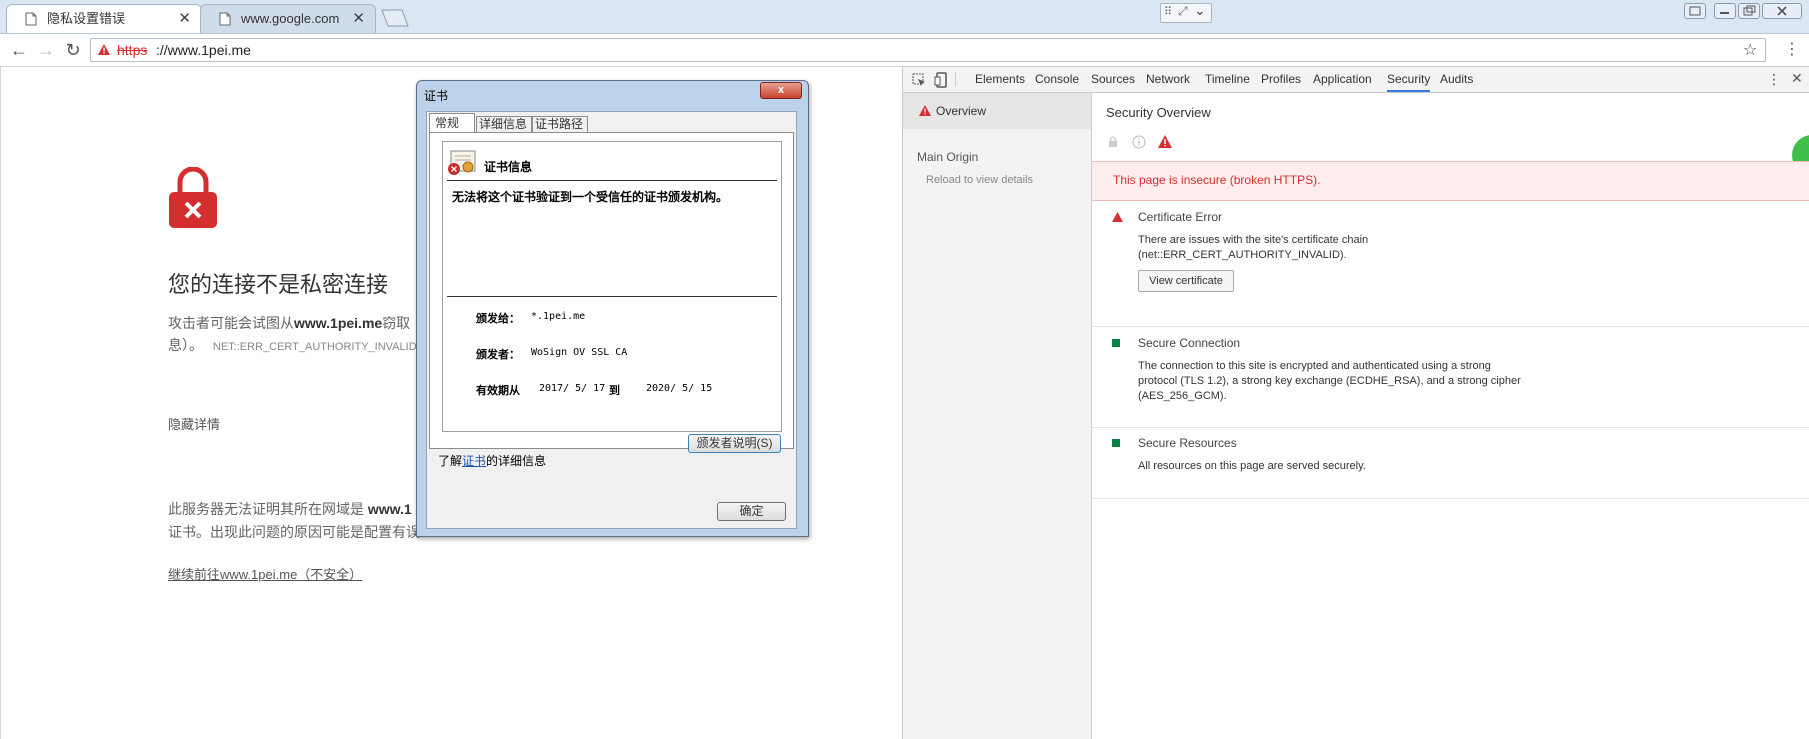 The width and height of the screenshot is (1809, 739). I want to click on warning-text: 攻击者可能会试图从, so click(231, 323).